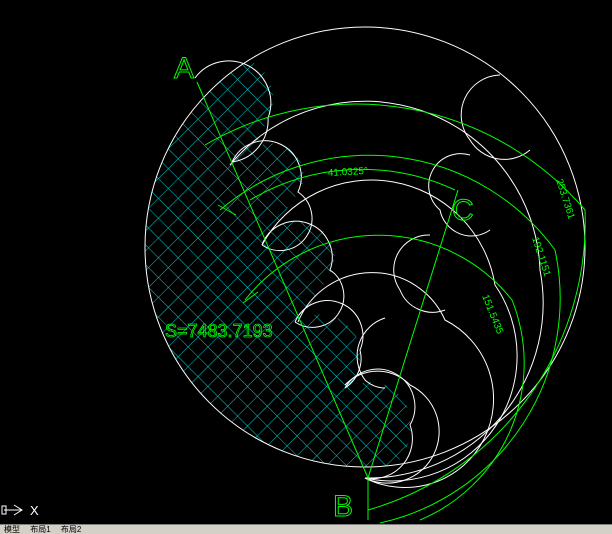  What do you see at coordinates (413, 334) in the screenshot?
I see `line-b-c` at bounding box center [413, 334].